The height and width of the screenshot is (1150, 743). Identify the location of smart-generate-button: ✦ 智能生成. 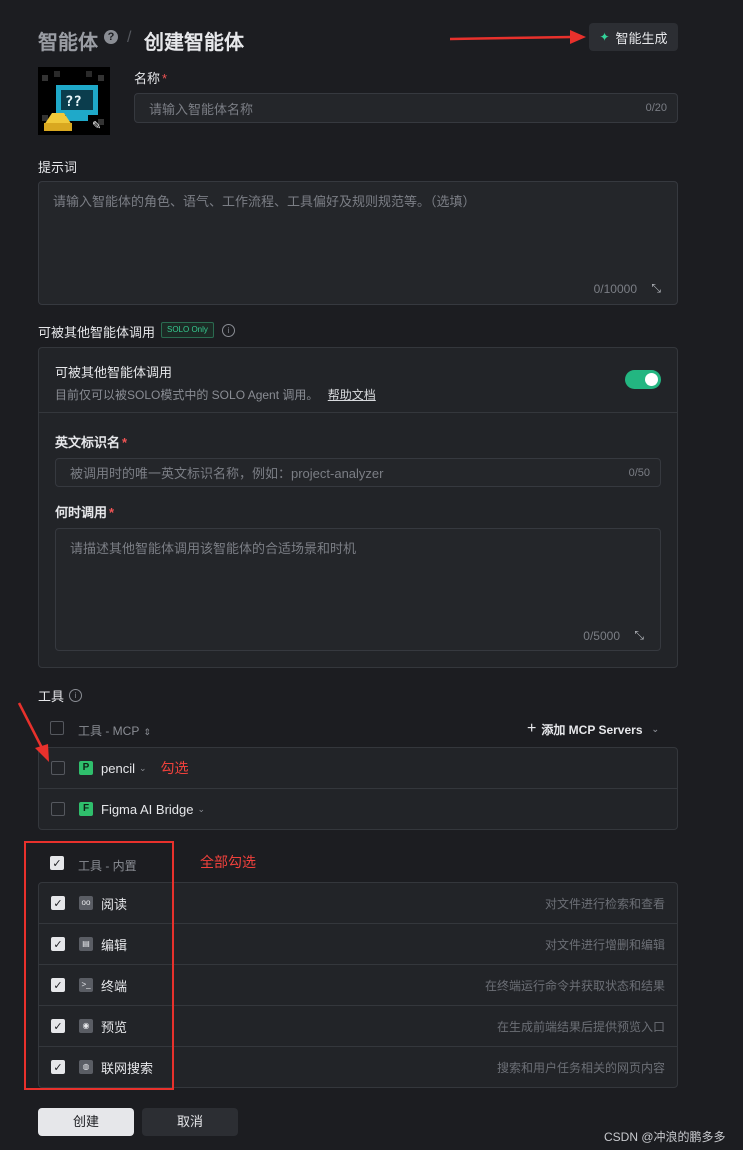
(633, 37).